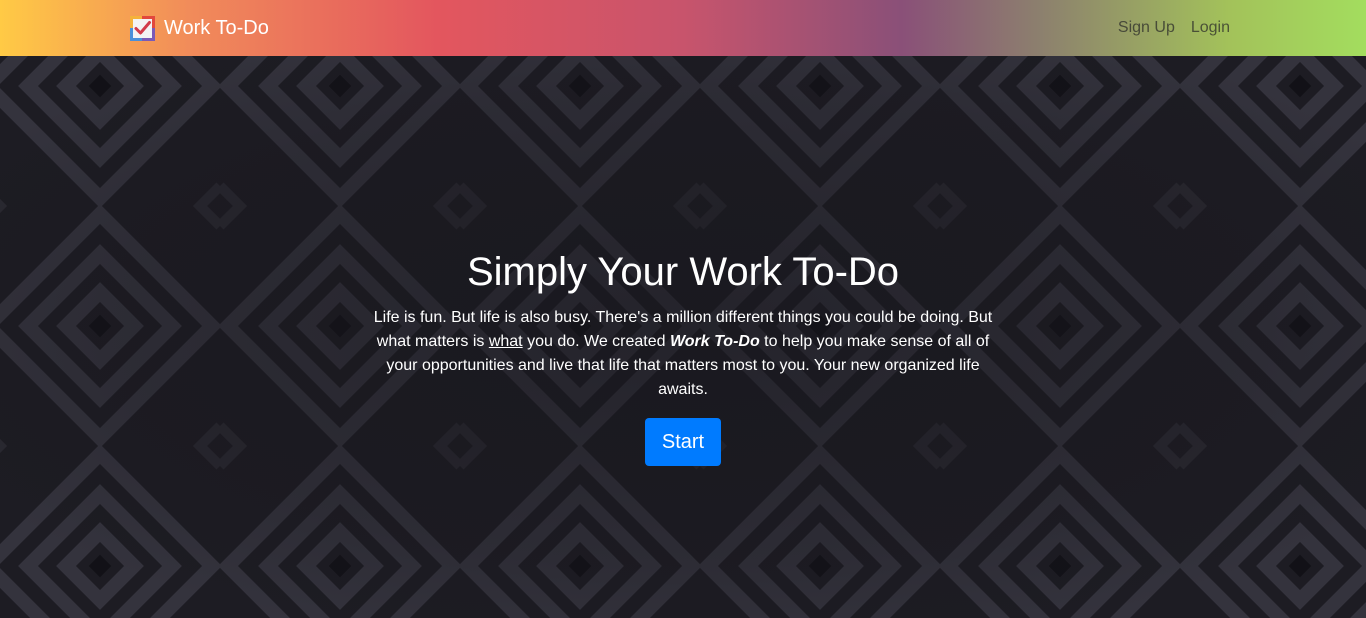  What do you see at coordinates (142, 28) in the screenshot?
I see `checklist-logo-icon` at bounding box center [142, 28].